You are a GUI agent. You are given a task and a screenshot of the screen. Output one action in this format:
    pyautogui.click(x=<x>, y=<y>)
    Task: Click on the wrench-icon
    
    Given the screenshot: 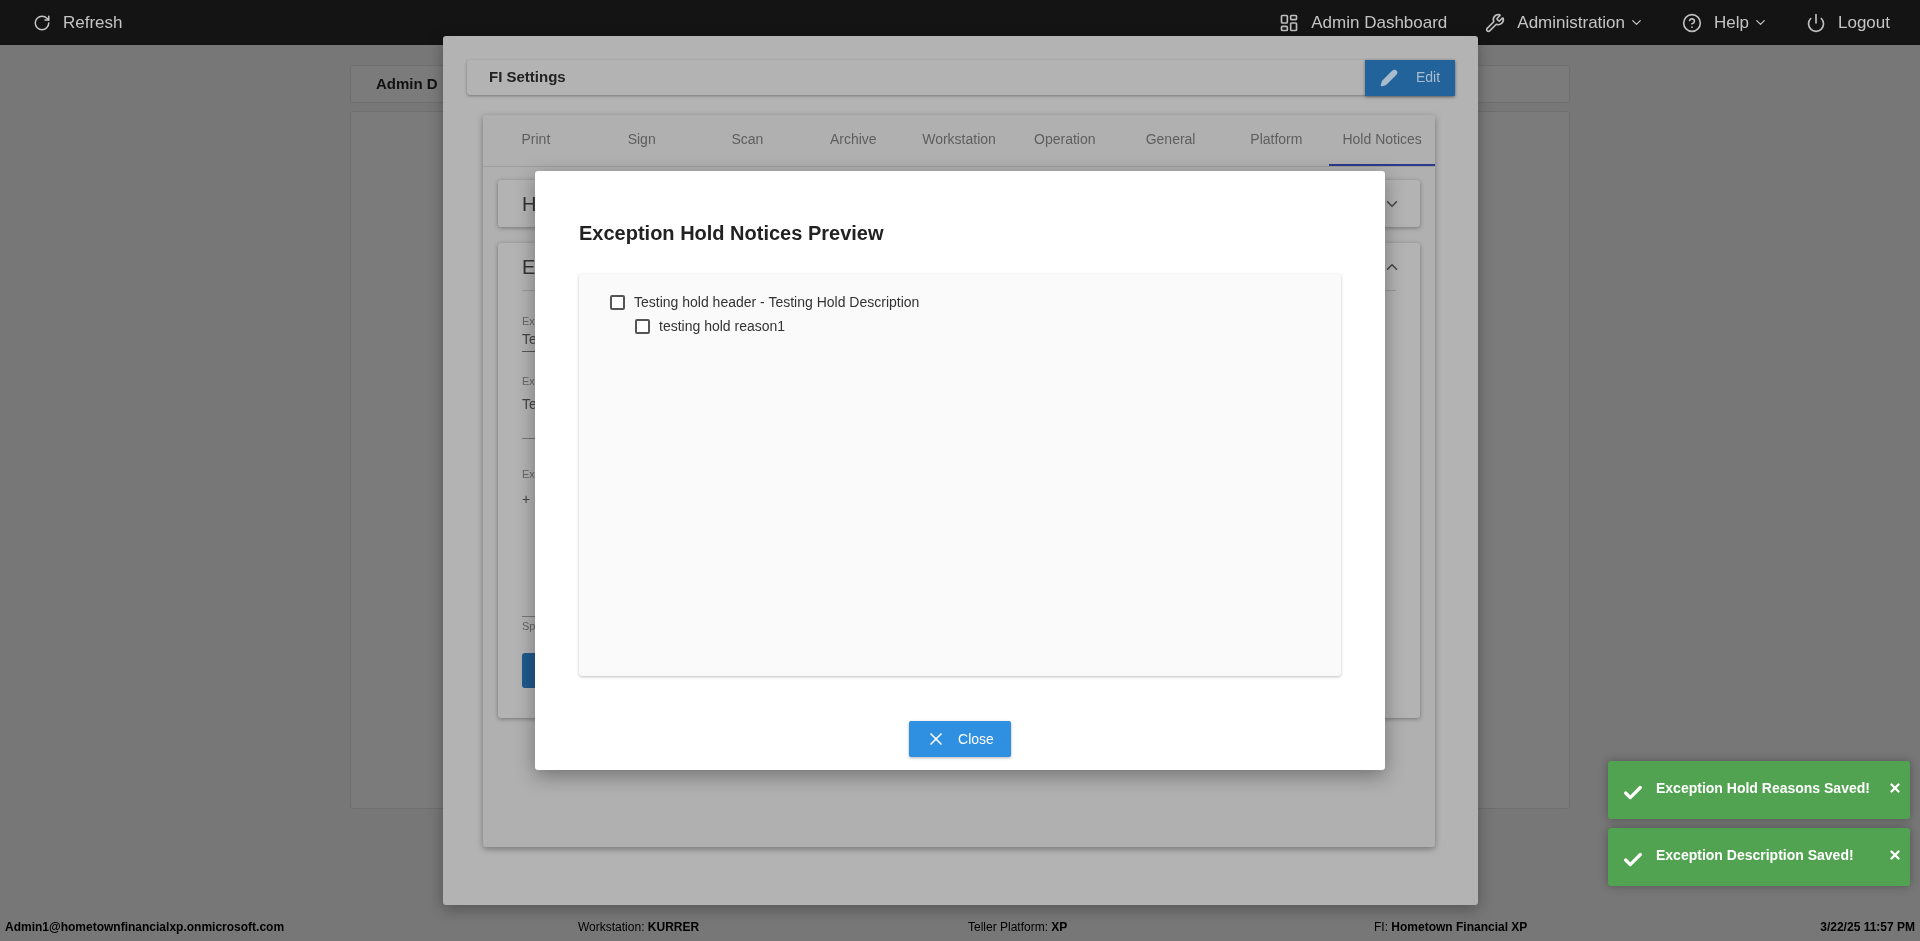 What is the action you would take?
    pyautogui.click(x=1495, y=22)
    